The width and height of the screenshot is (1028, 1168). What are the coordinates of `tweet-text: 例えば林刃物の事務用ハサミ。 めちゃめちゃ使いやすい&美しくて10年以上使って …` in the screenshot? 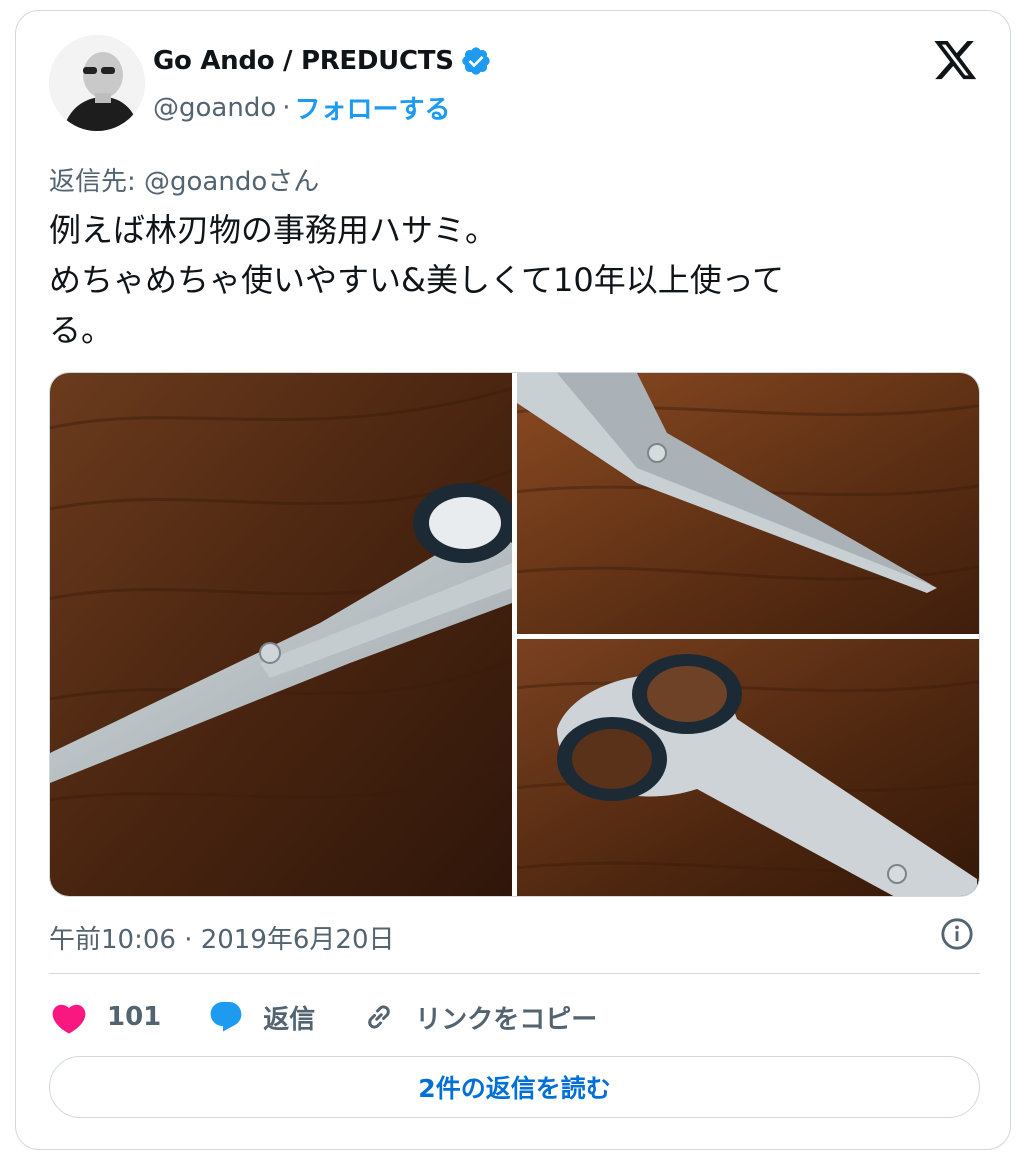 It's located at (514, 280).